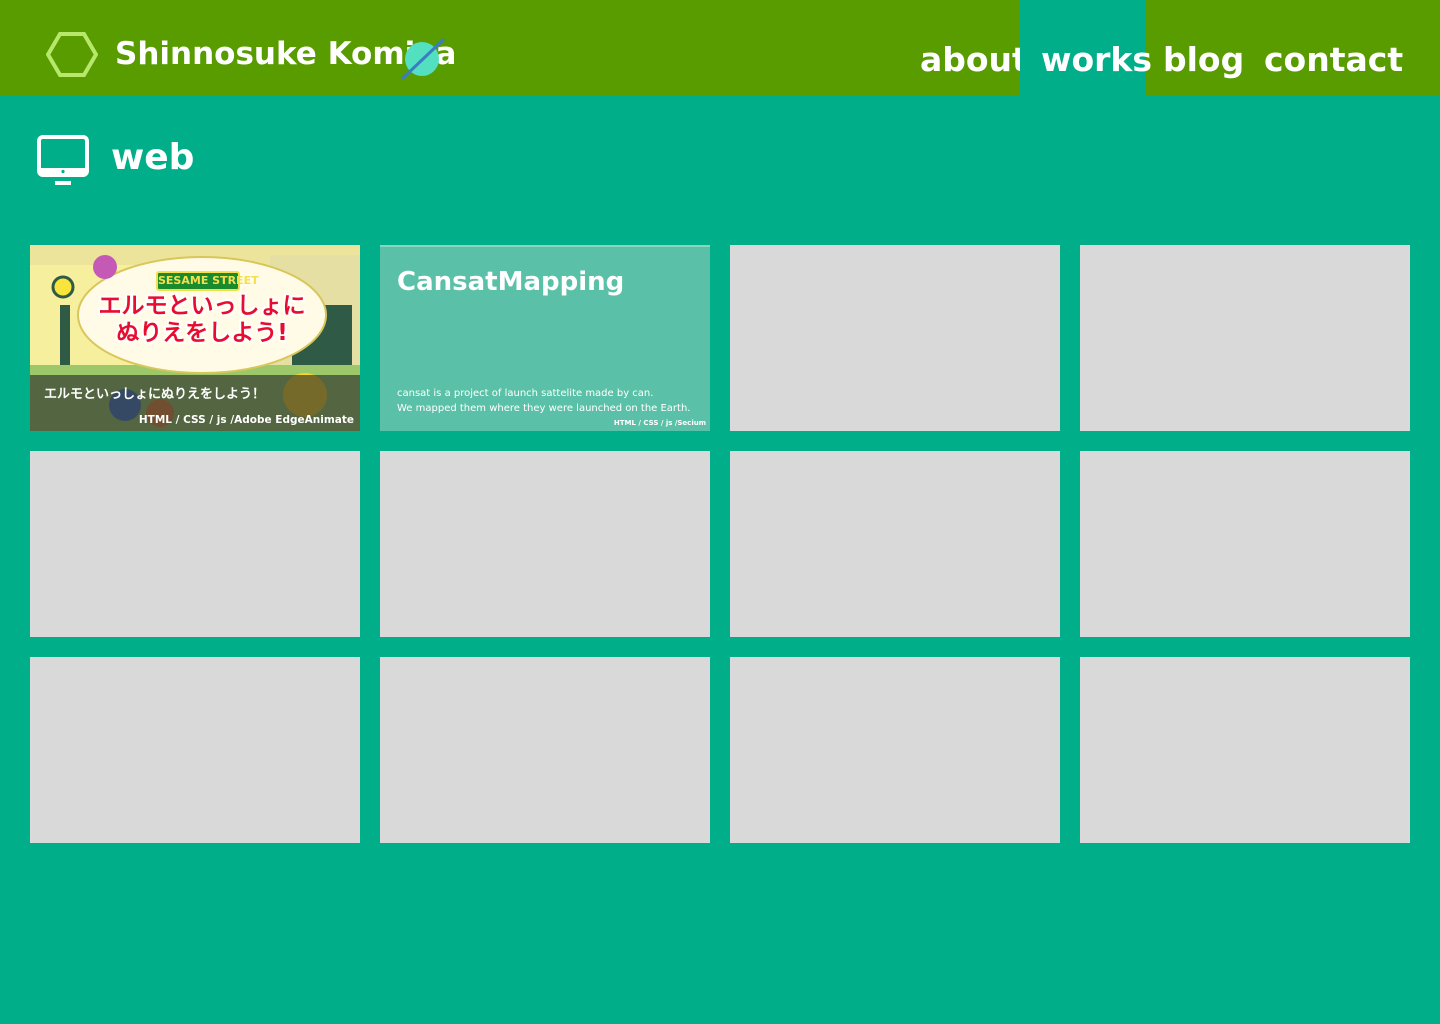  Describe the element at coordinates (72, 54) in the screenshot. I see `hexagon-logo-icon` at that location.